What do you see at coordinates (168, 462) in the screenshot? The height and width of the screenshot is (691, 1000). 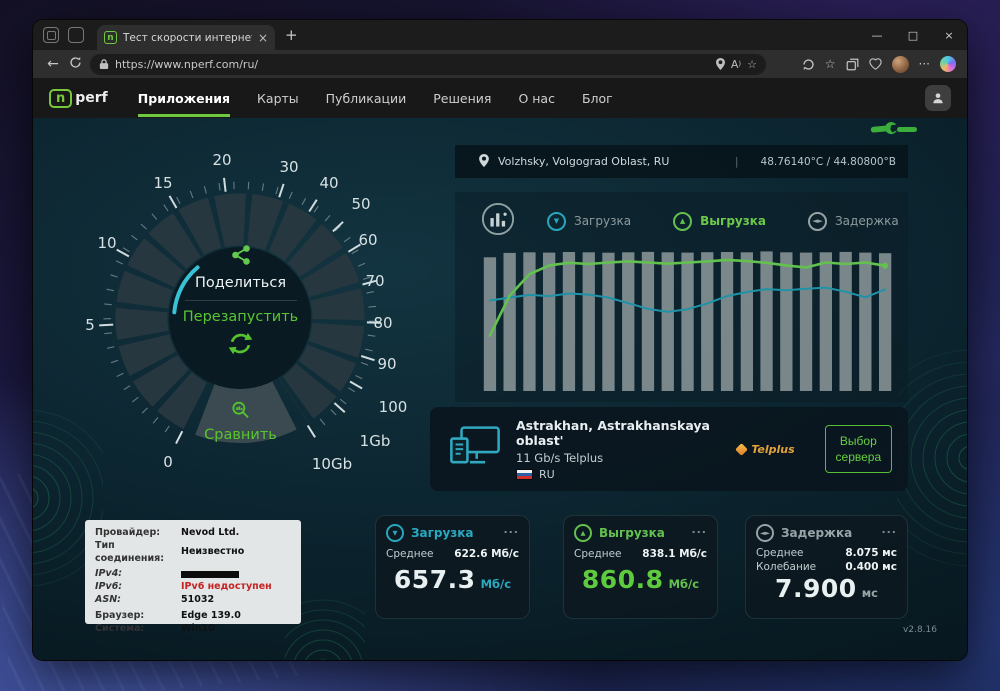 I see `gauge-scale-label: 0` at bounding box center [168, 462].